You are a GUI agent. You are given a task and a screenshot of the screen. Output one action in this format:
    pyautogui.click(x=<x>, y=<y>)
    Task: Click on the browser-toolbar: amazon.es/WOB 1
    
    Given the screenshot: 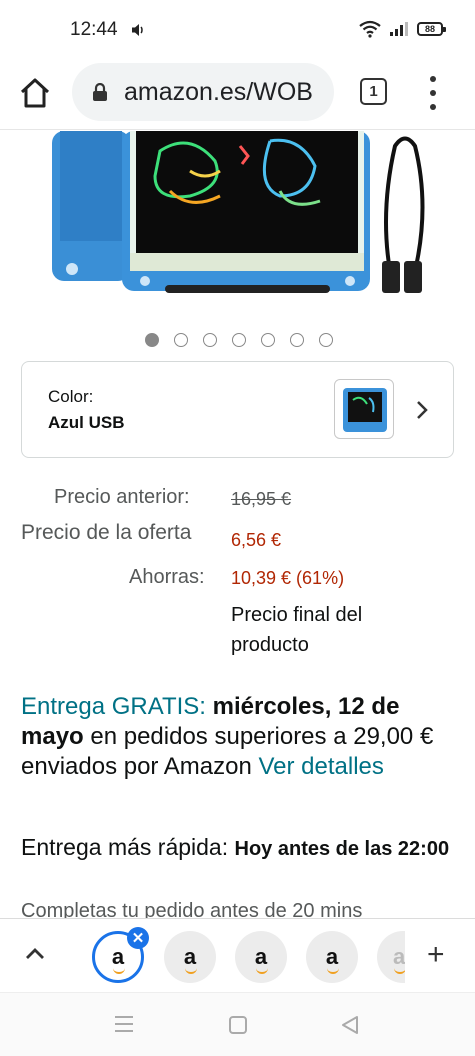 What is the action you would take?
    pyautogui.click(x=237, y=95)
    